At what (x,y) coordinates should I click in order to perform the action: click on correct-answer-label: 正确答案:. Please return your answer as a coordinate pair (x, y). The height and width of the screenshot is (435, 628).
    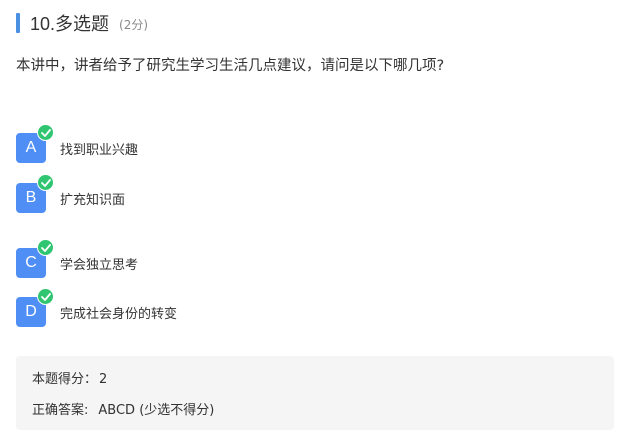
    Looking at the image, I should click on (60, 410).